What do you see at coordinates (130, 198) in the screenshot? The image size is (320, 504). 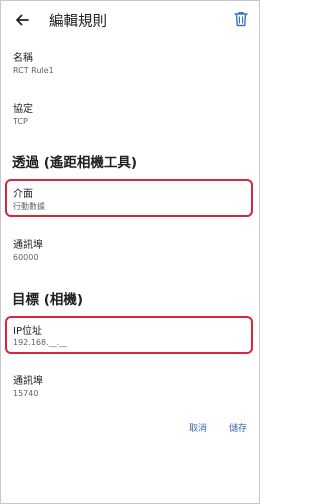 I see `interface-field: 介面 行動數據` at bounding box center [130, 198].